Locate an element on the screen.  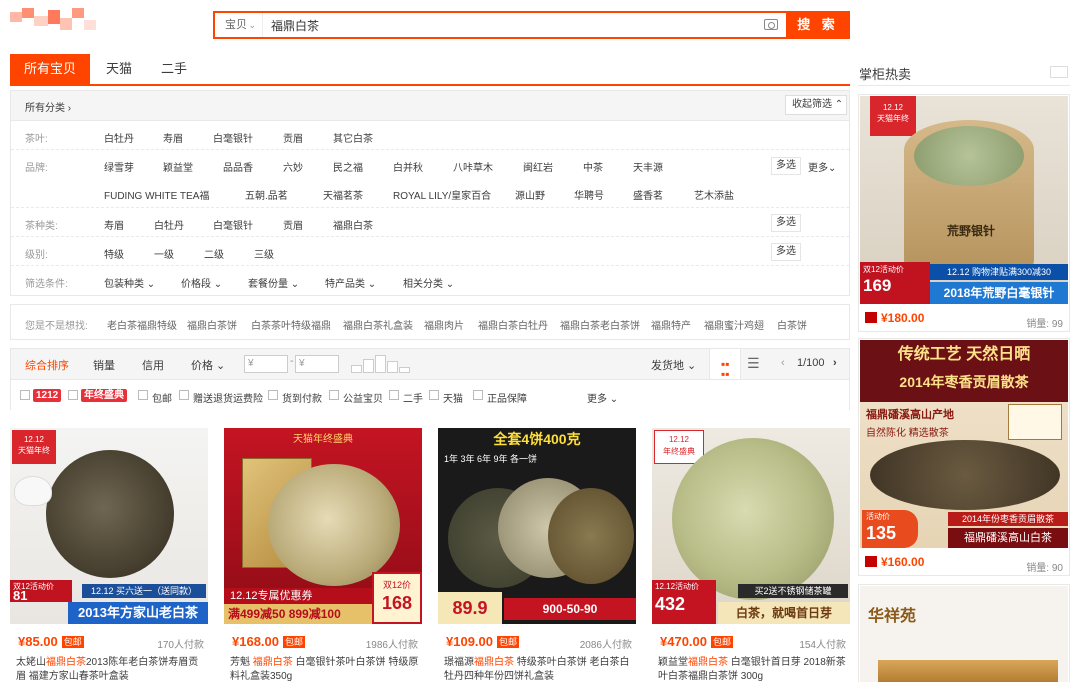
filter-option: 一级 is located at coordinates (164, 253).